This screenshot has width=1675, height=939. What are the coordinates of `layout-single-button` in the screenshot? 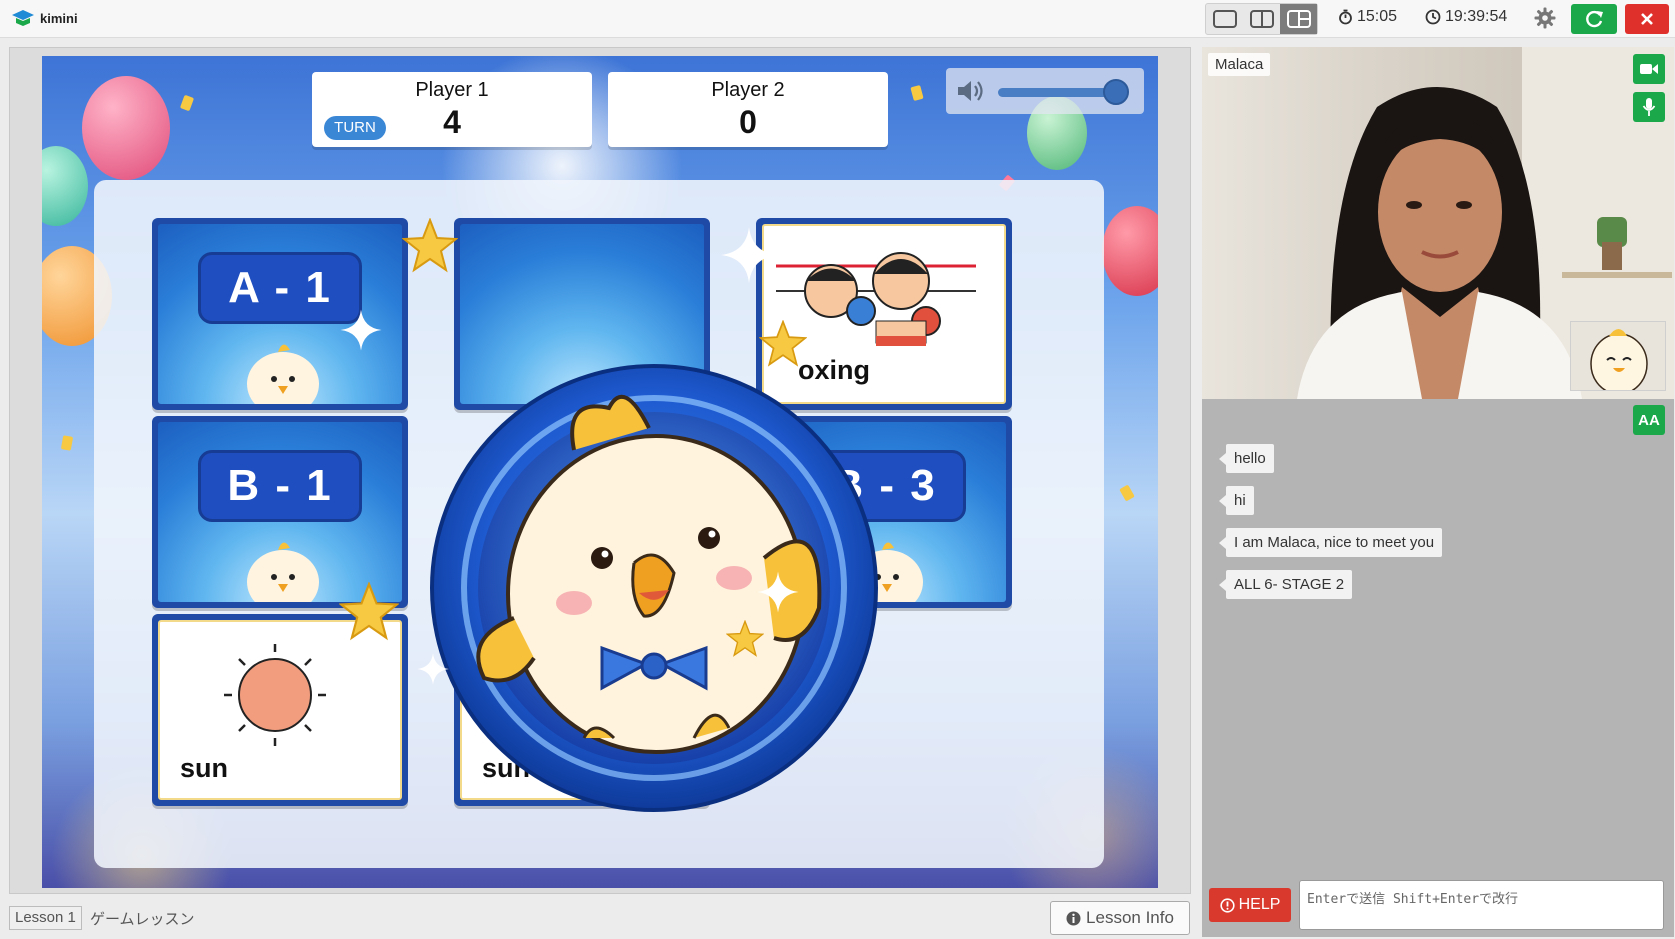 It's located at (1224, 19).